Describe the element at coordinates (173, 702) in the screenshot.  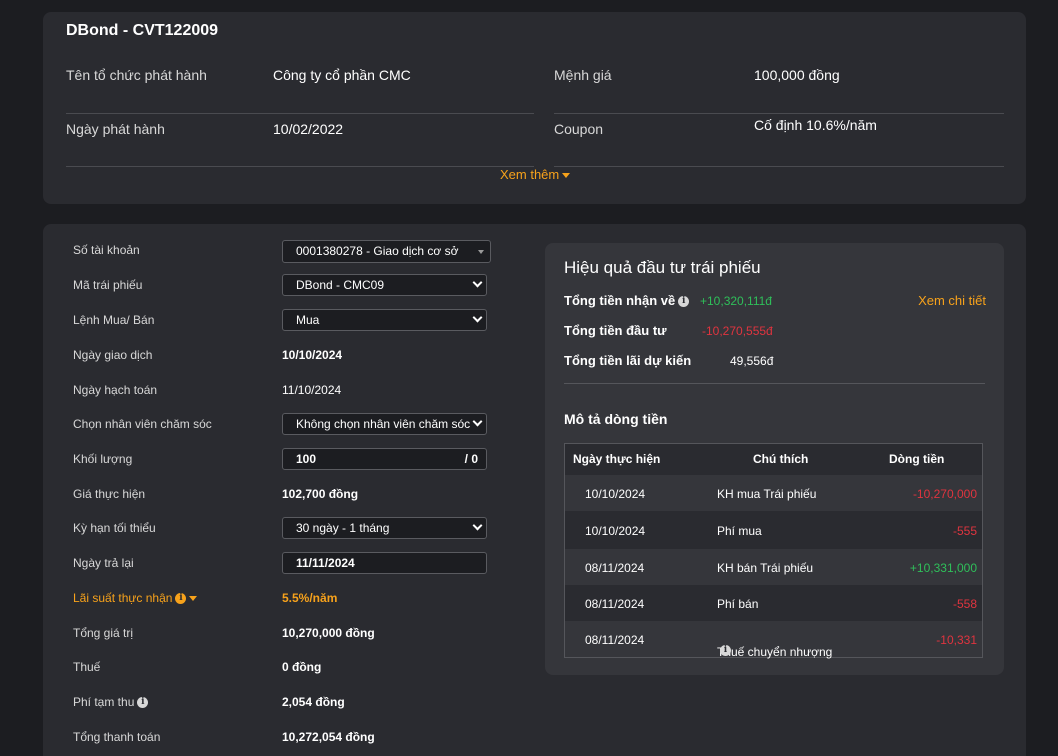
I see `temp-fee-label-group: Phí tạm thu i` at that location.